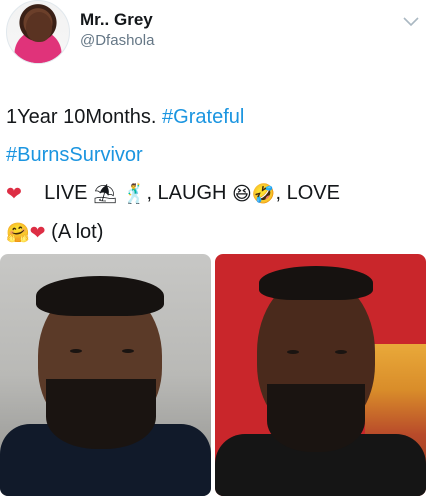 The image size is (426, 496). What do you see at coordinates (203, 117) in the screenshot?
I see `hashtag-grateful: #Grateful` at bounding box center [203, 117].